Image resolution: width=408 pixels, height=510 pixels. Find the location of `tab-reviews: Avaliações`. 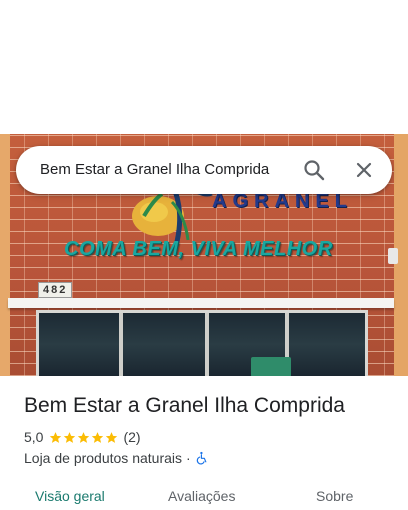

tab-reviews: Avaliações is located at coordinates (201, 496).